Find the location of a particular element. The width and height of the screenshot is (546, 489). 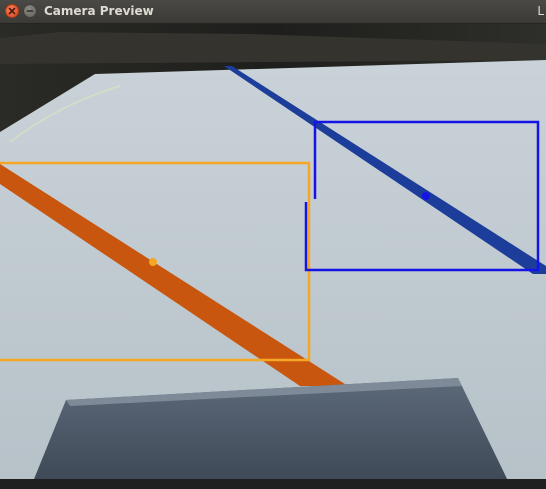

truncated-window-text: L is located at coordinates (540, 11).